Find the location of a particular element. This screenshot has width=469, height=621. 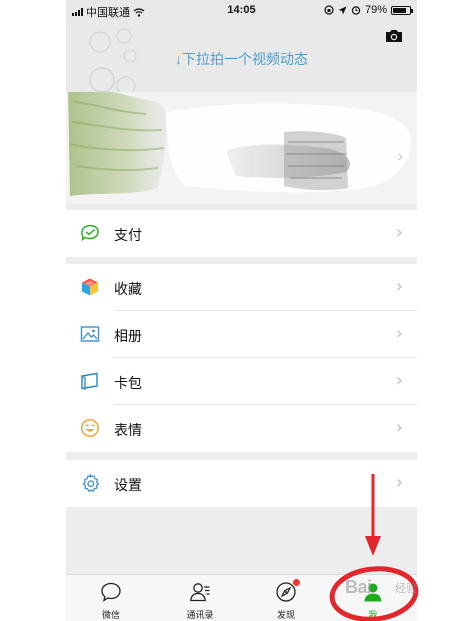

location-arrow-icon is located at coordinates (342, 10).